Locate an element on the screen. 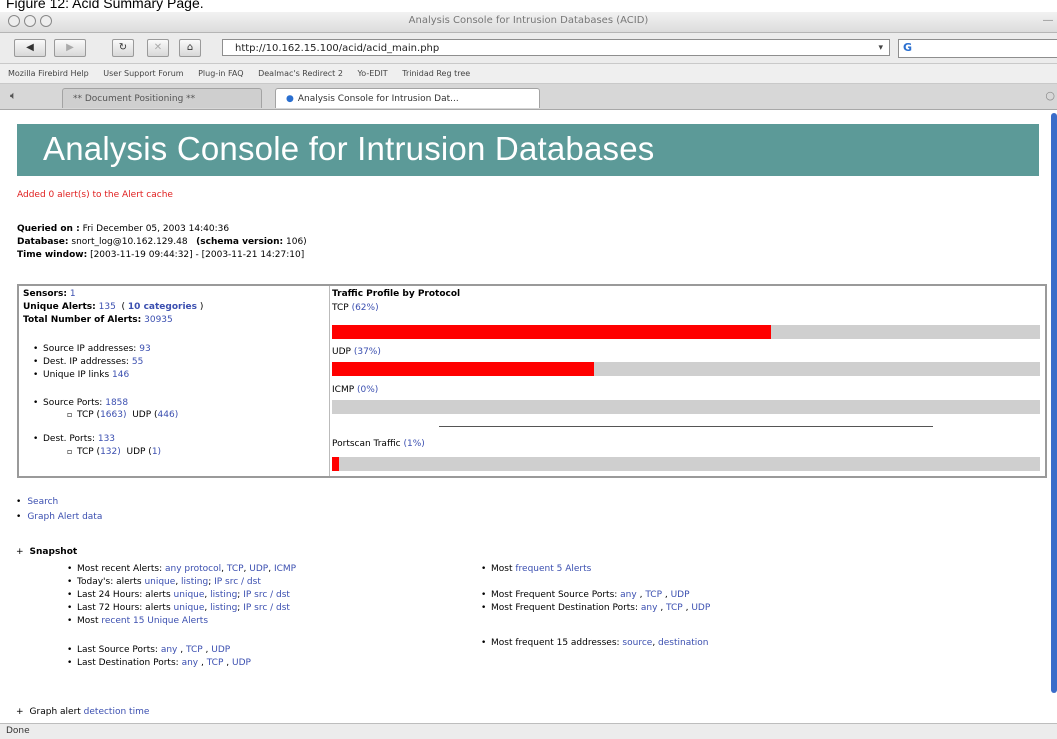 This screenshot has width=1057, height=739. last24-unique-link: unique is located at coordinates (189, 595).